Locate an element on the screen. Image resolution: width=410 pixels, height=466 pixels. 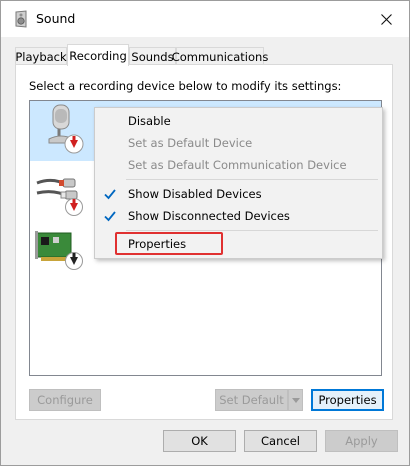
menu-item-label: Set as Default Communication Device is located at coordinates (237, 165).